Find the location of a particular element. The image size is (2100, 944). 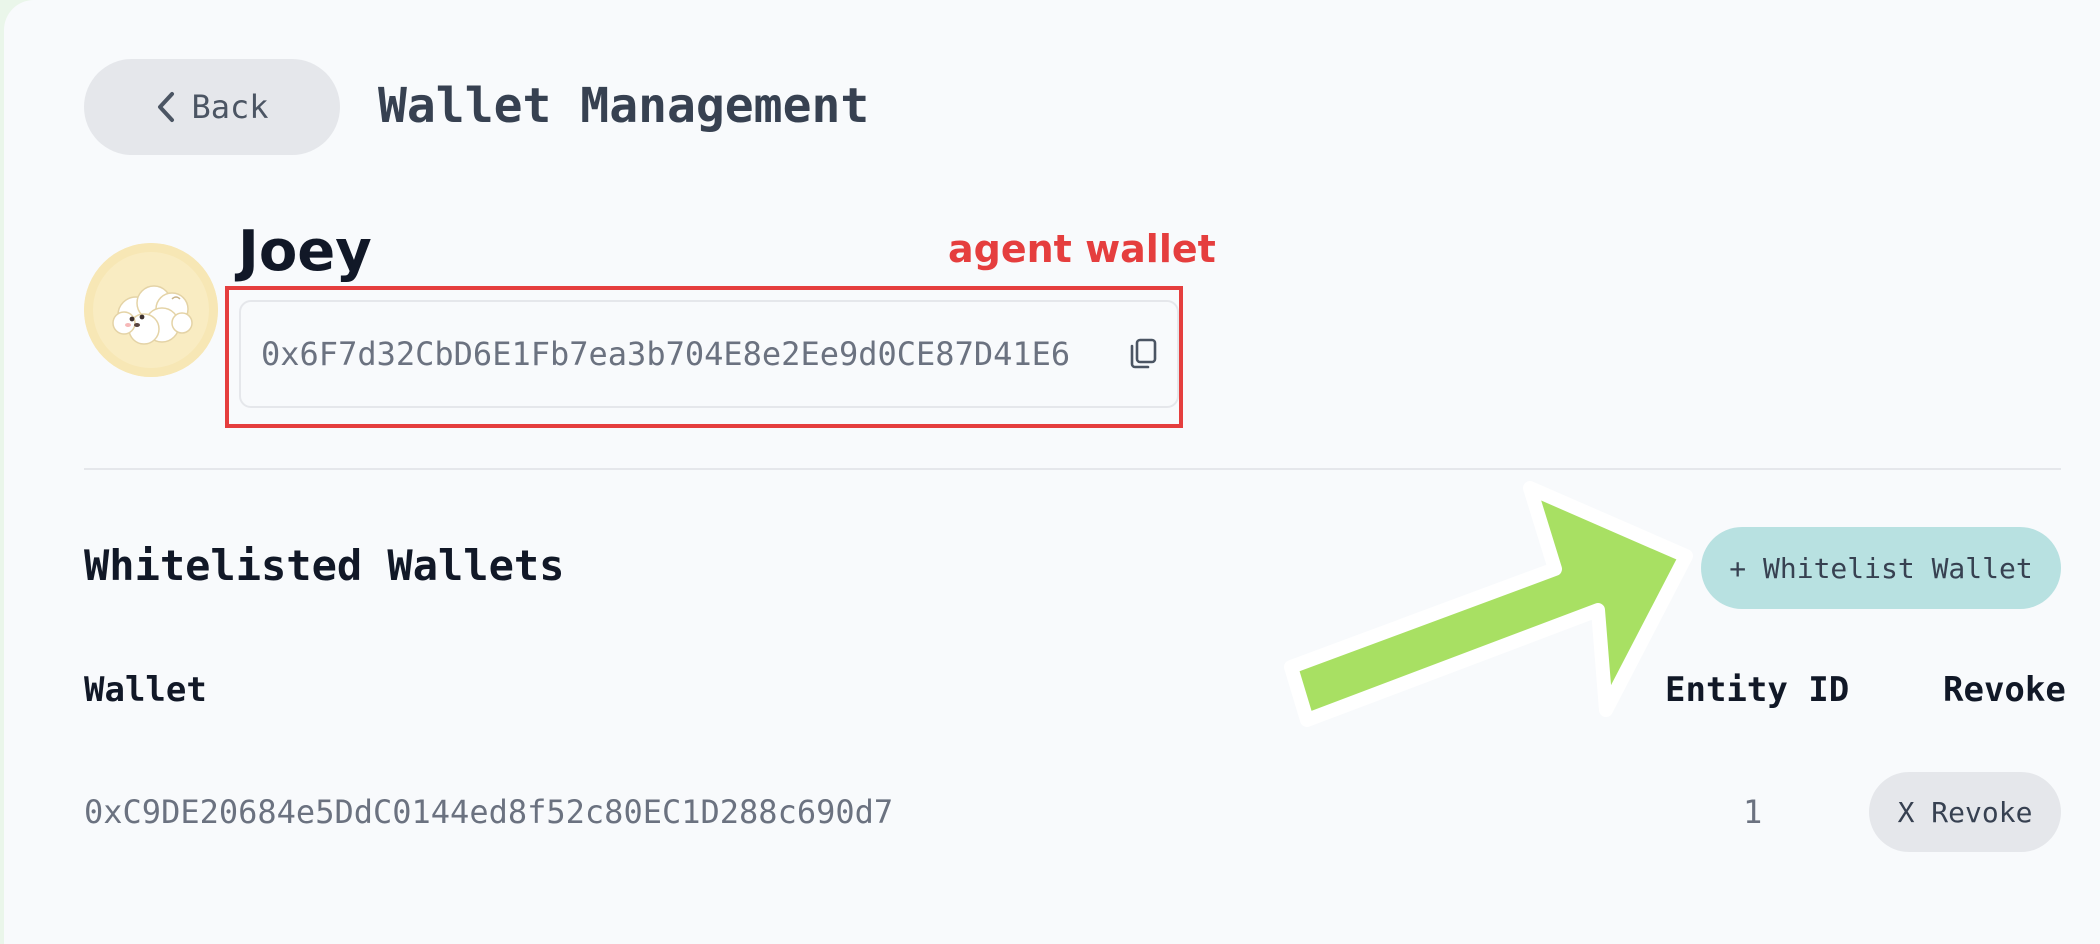

agent-wallet-highlight-box is located at coordinates (704, 357).